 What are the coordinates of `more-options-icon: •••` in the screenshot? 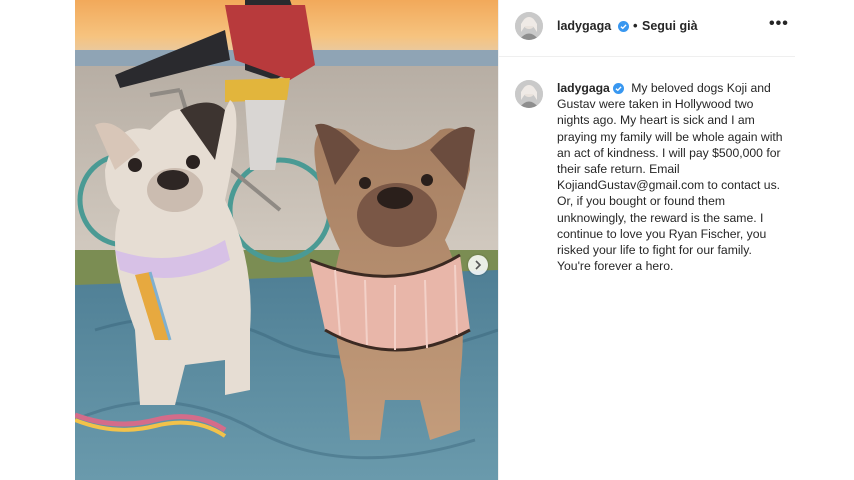 It's located at (779, 24).